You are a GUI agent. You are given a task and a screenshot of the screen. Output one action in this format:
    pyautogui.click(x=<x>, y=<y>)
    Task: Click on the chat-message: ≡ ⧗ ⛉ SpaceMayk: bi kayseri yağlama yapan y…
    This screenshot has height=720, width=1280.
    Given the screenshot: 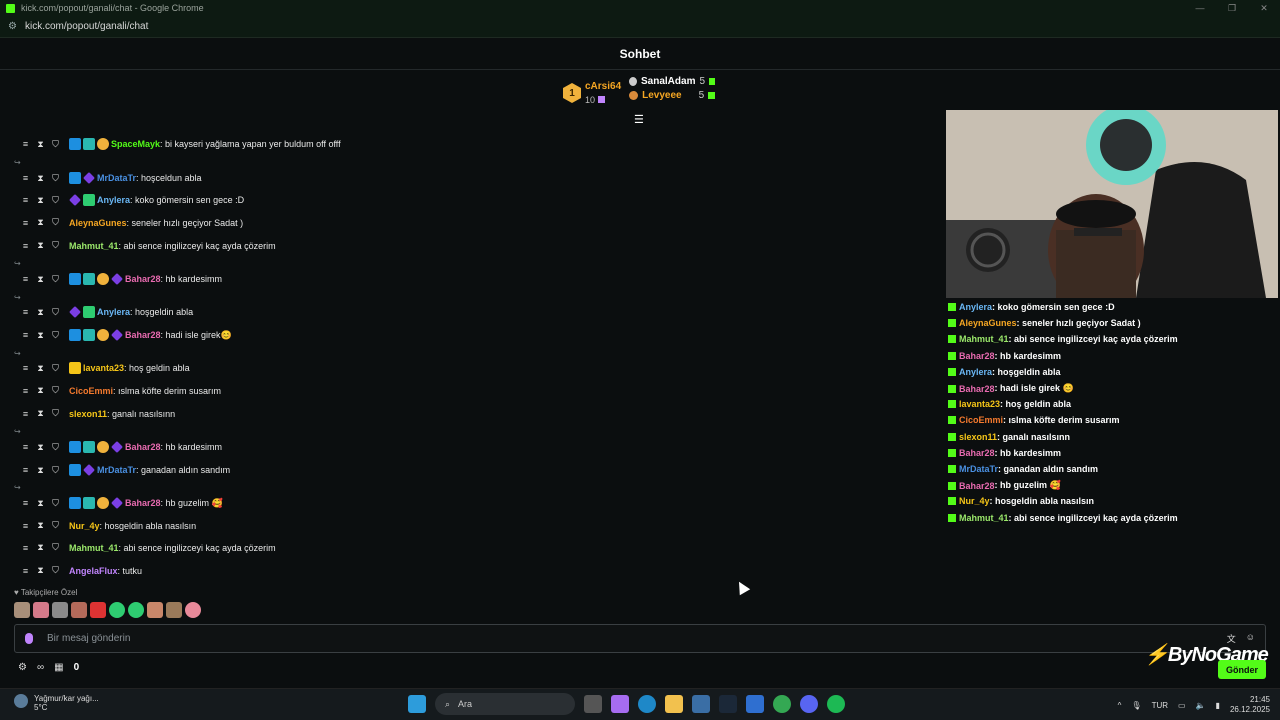 What is the action you would take?
    pyautogui.click(x=179, y=144)
    